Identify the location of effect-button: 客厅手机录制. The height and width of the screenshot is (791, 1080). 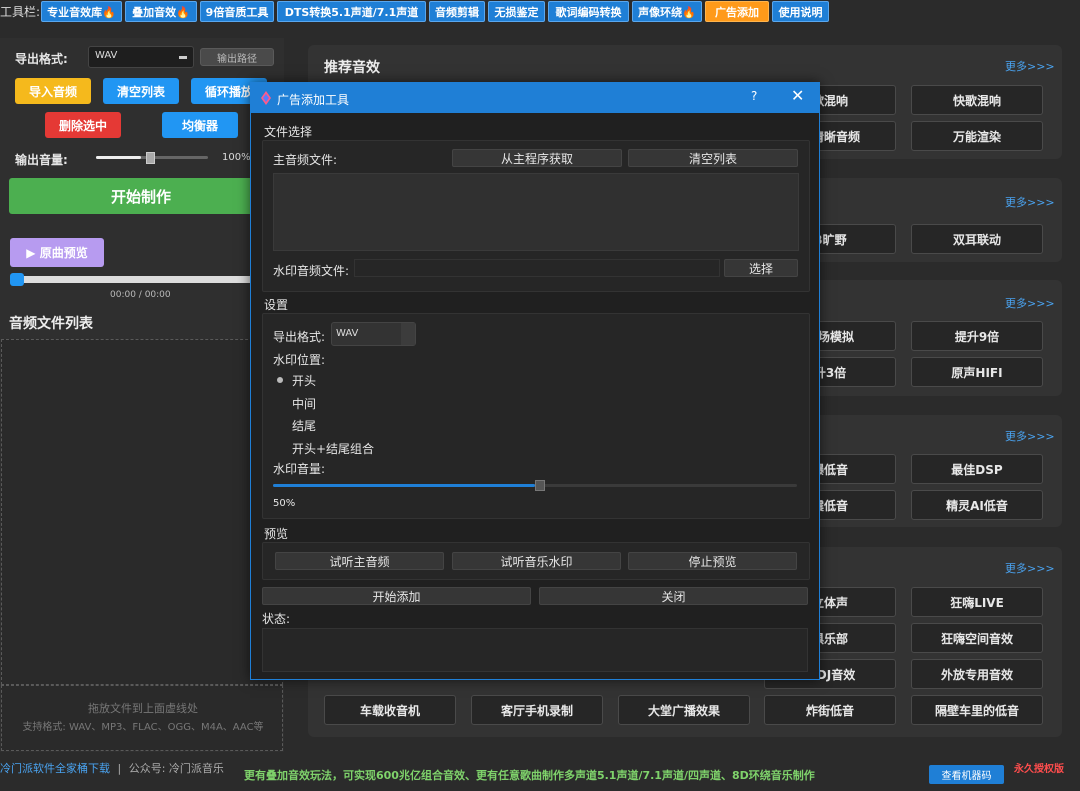
(537, 710).